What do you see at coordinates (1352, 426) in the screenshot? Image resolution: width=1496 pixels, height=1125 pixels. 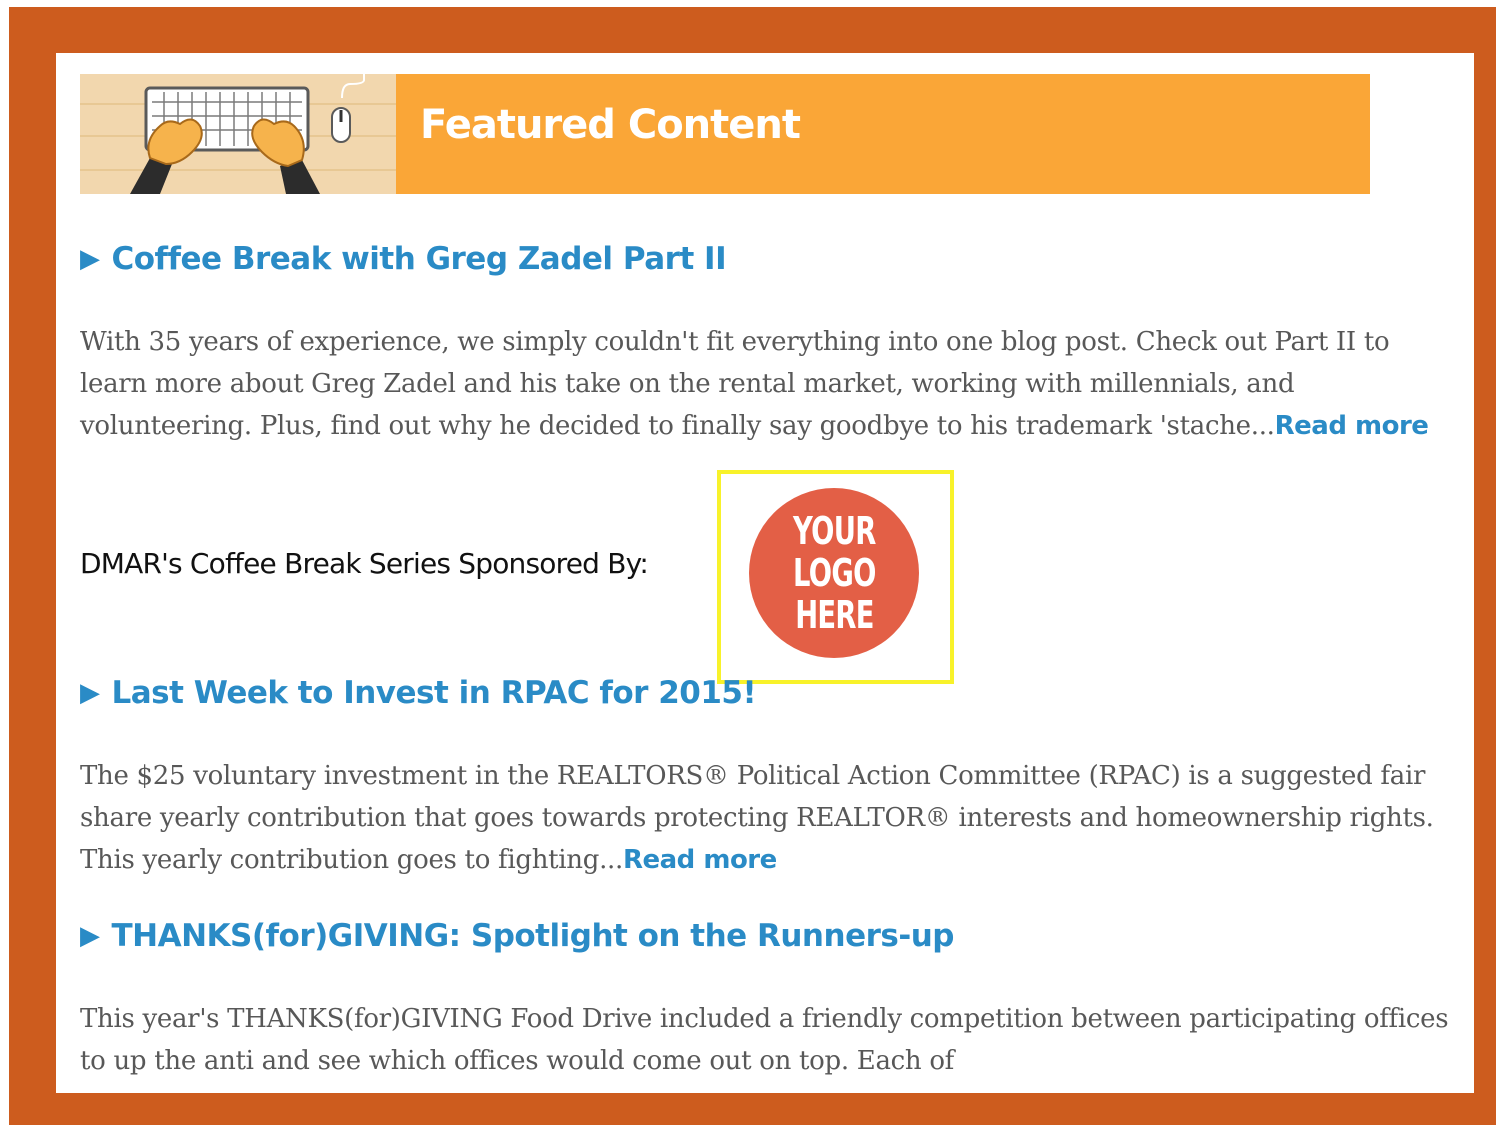 I see `article-1-read-more-link: Read more` at bounding box center [1352, 426].